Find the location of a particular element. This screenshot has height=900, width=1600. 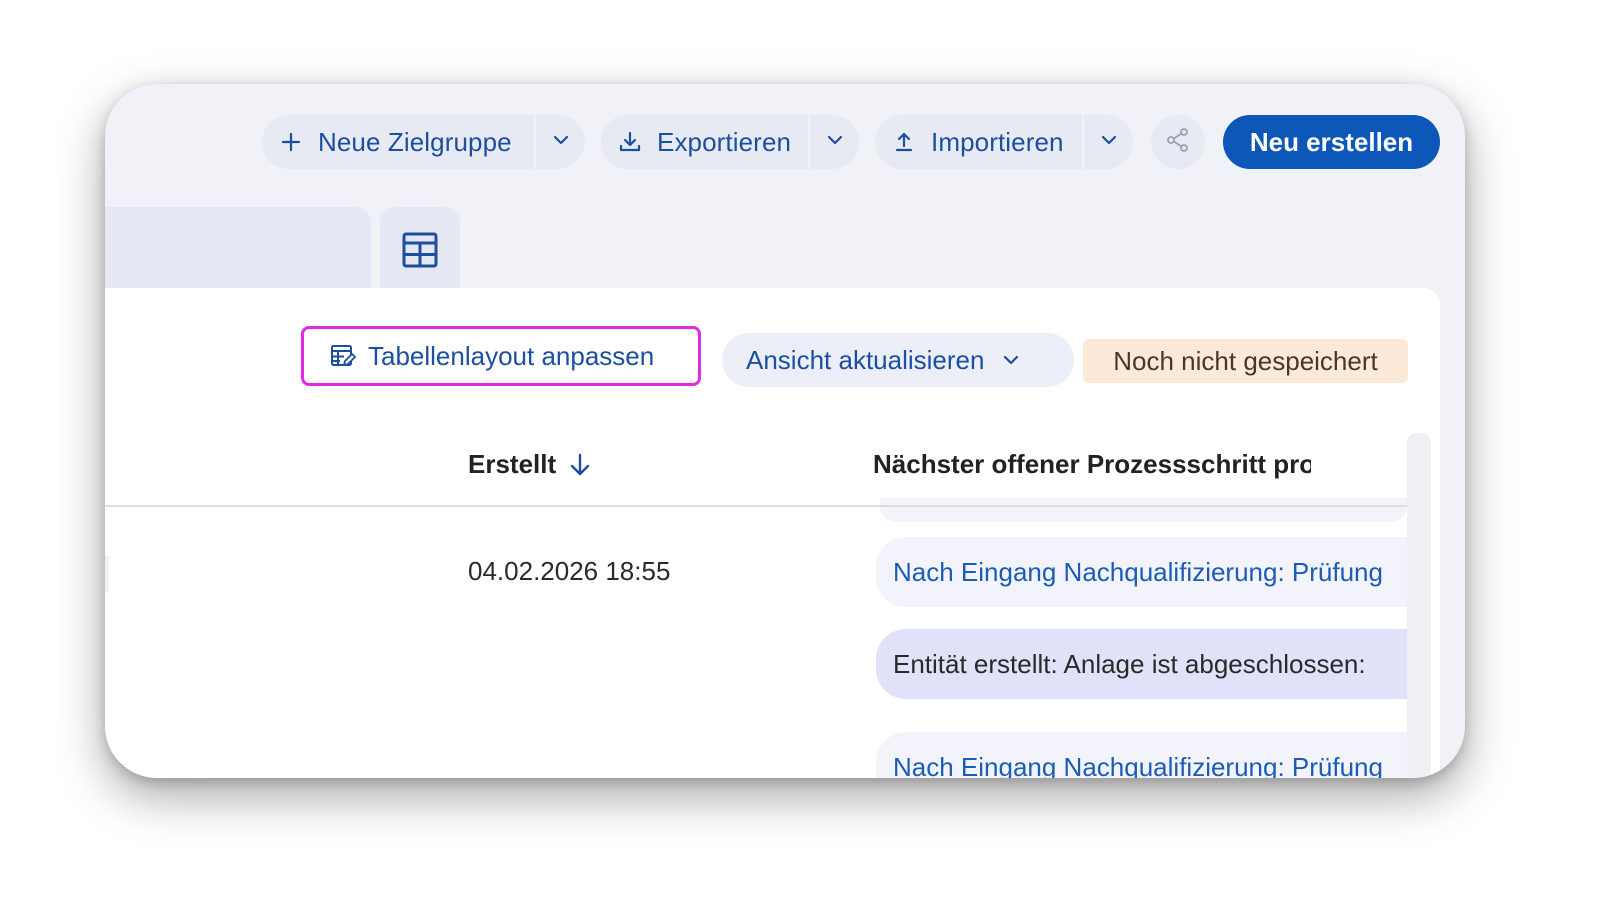

update-view-label: Ansicht aktualisieren is located at coordinates (865, 359).